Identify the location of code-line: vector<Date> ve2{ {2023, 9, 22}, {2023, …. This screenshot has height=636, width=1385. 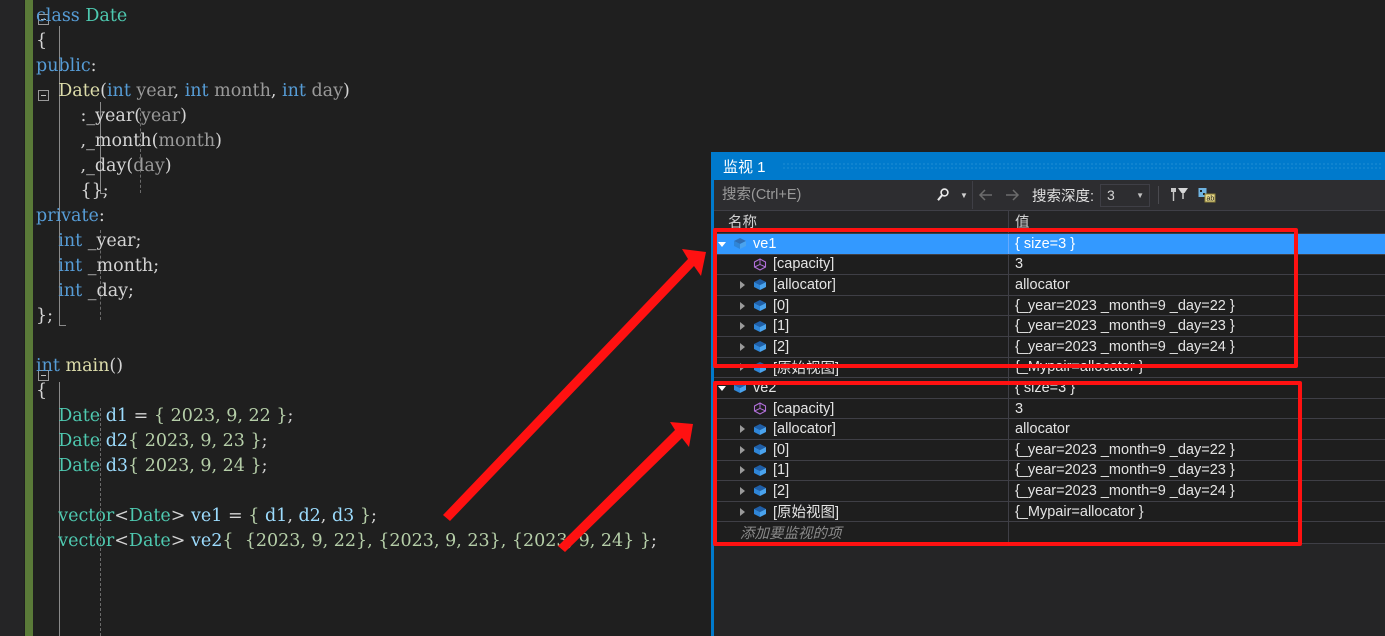
(346, 541).